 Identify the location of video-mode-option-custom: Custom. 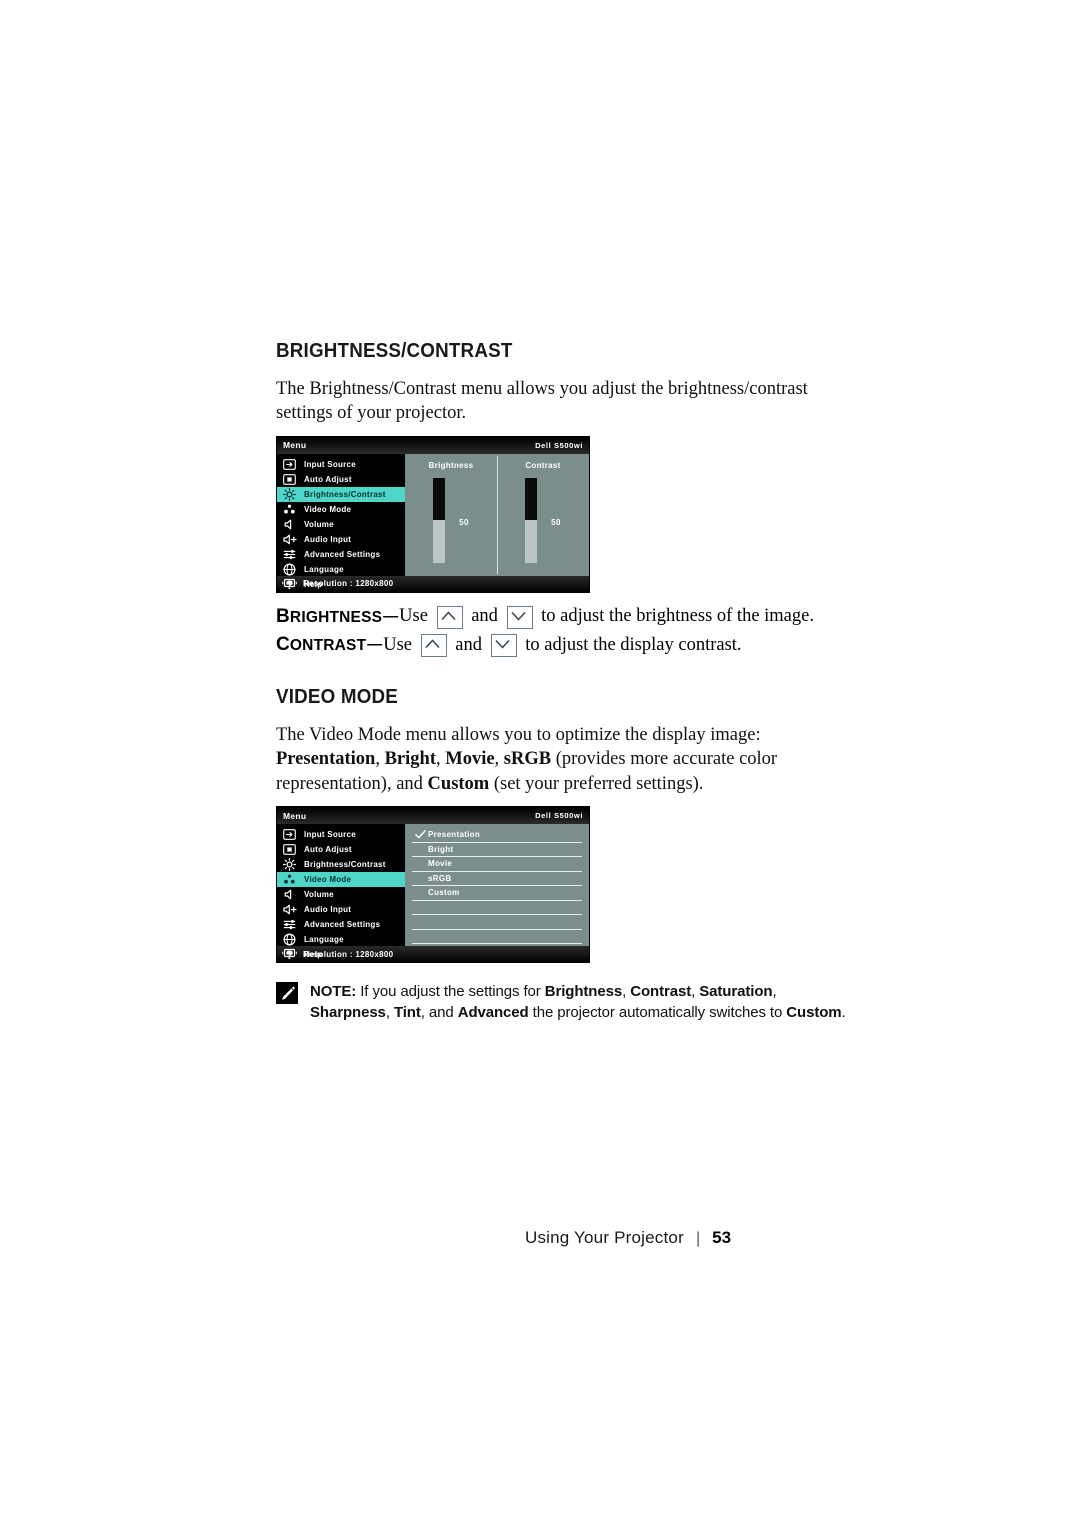
(497, 893).